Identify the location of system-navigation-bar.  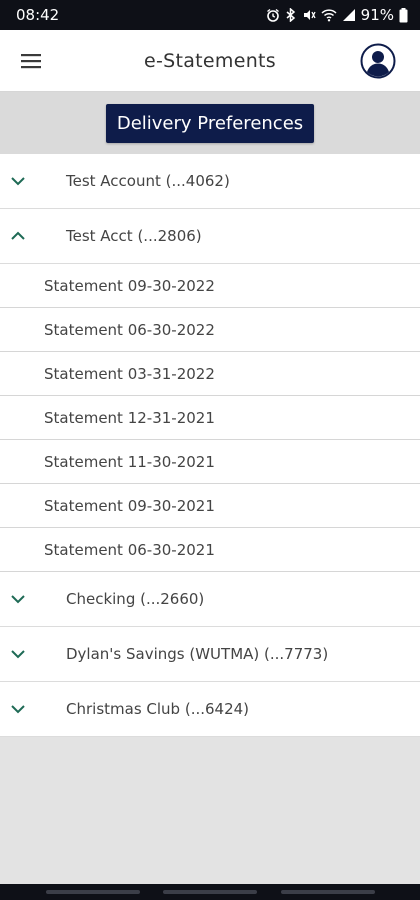
(210, 892).